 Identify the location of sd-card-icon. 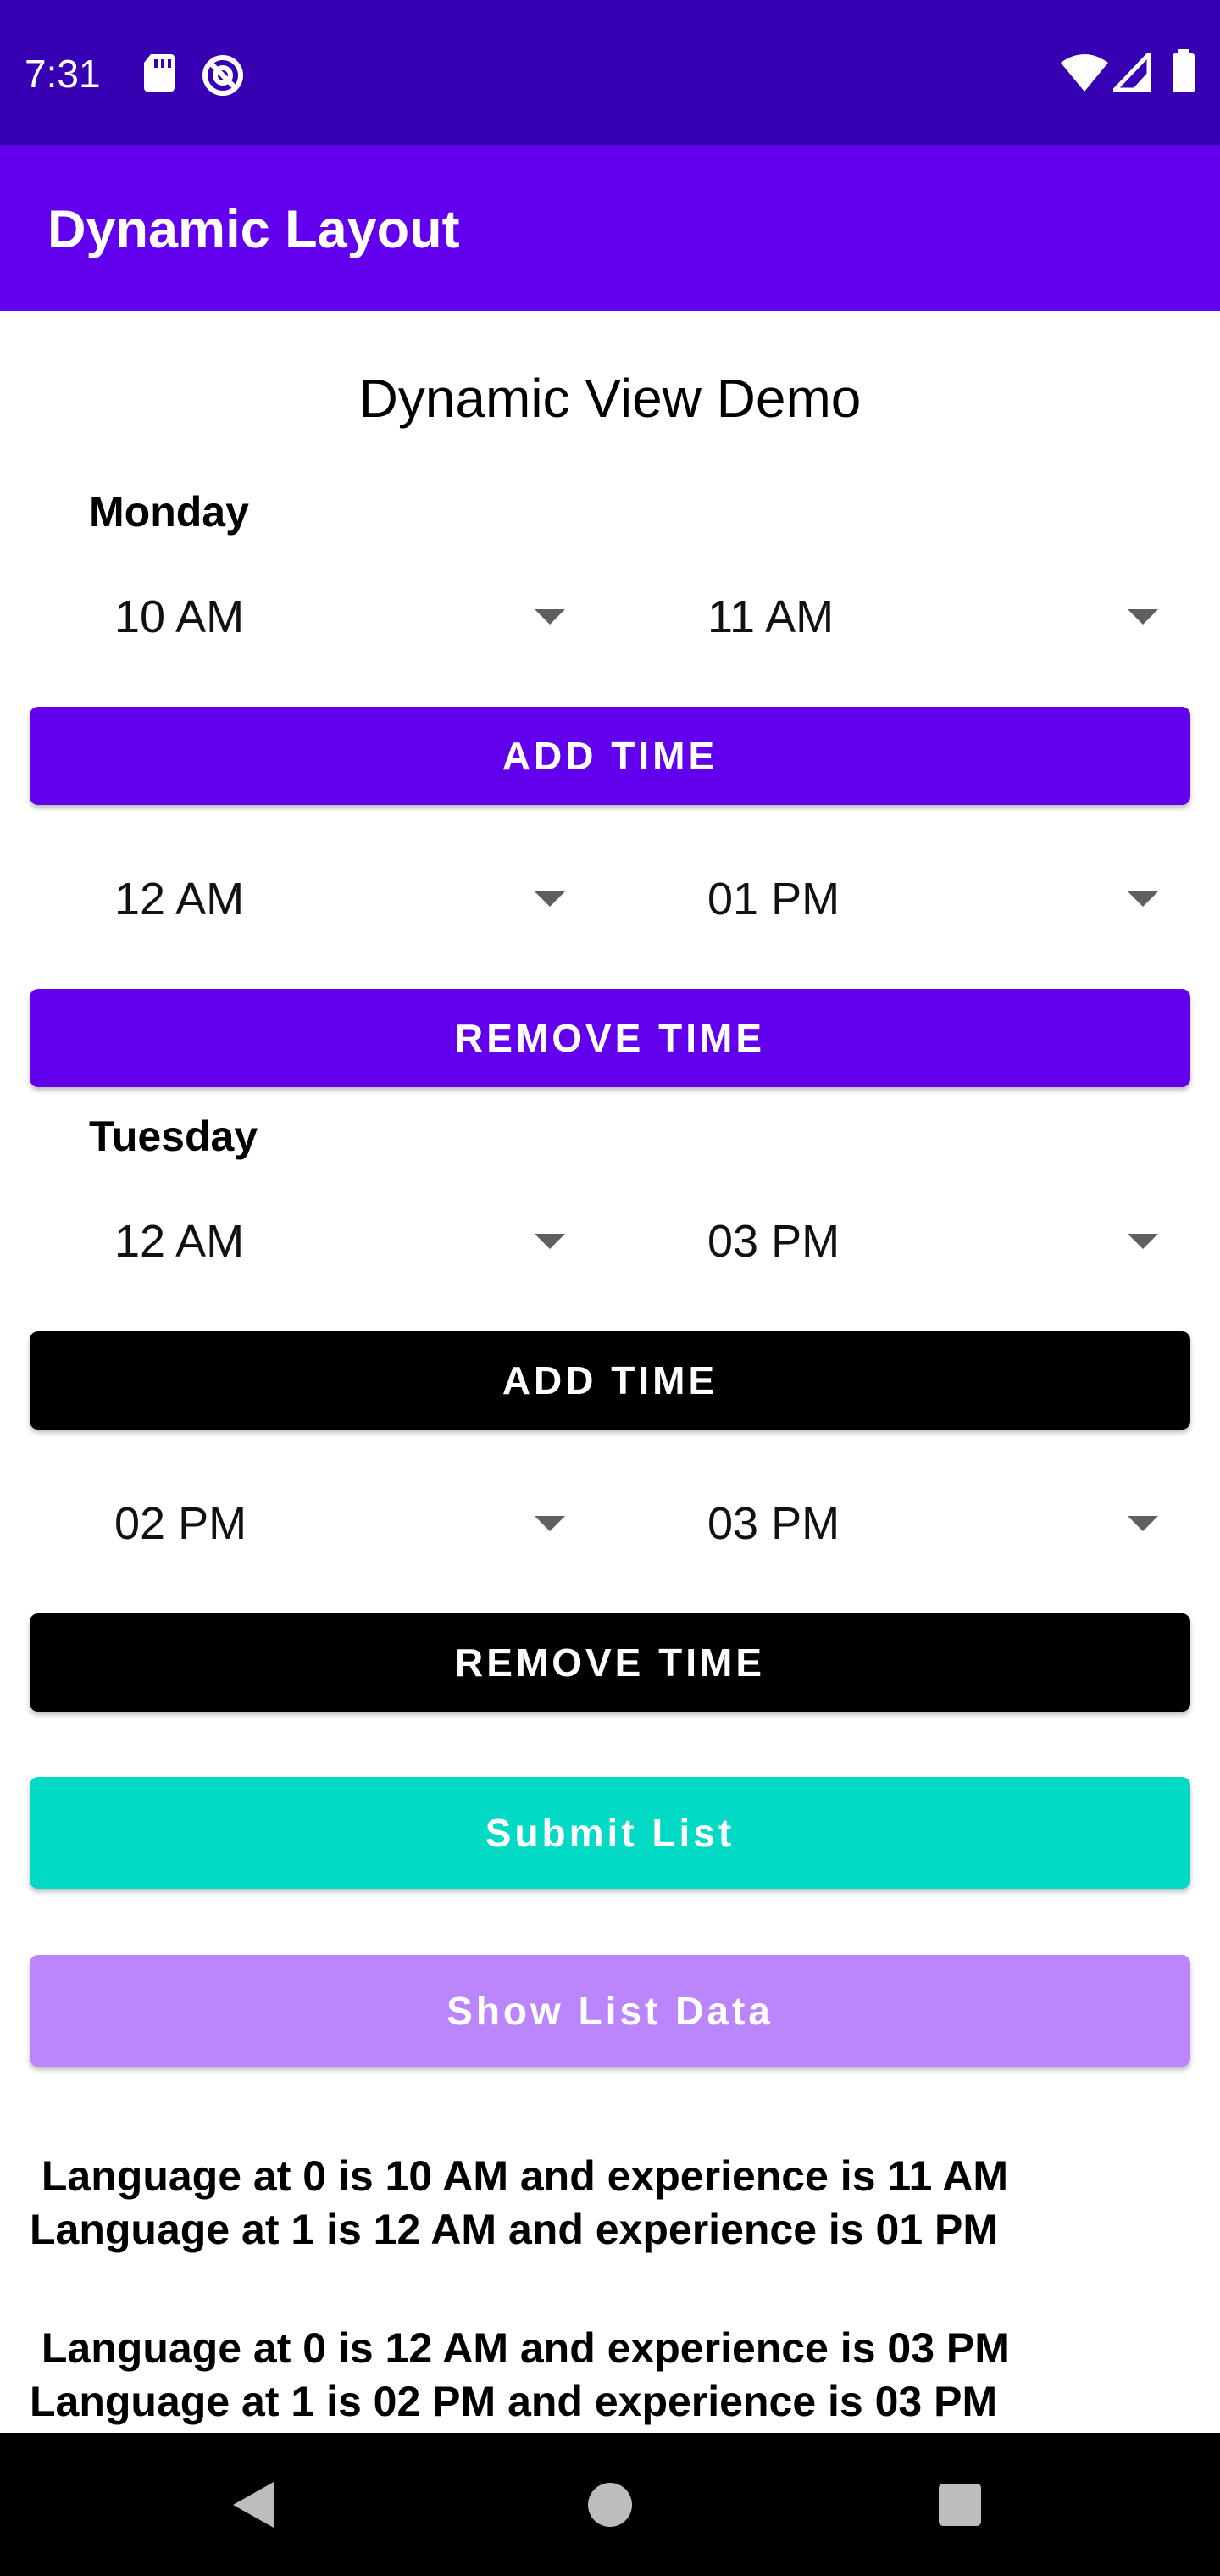
(159, 73).